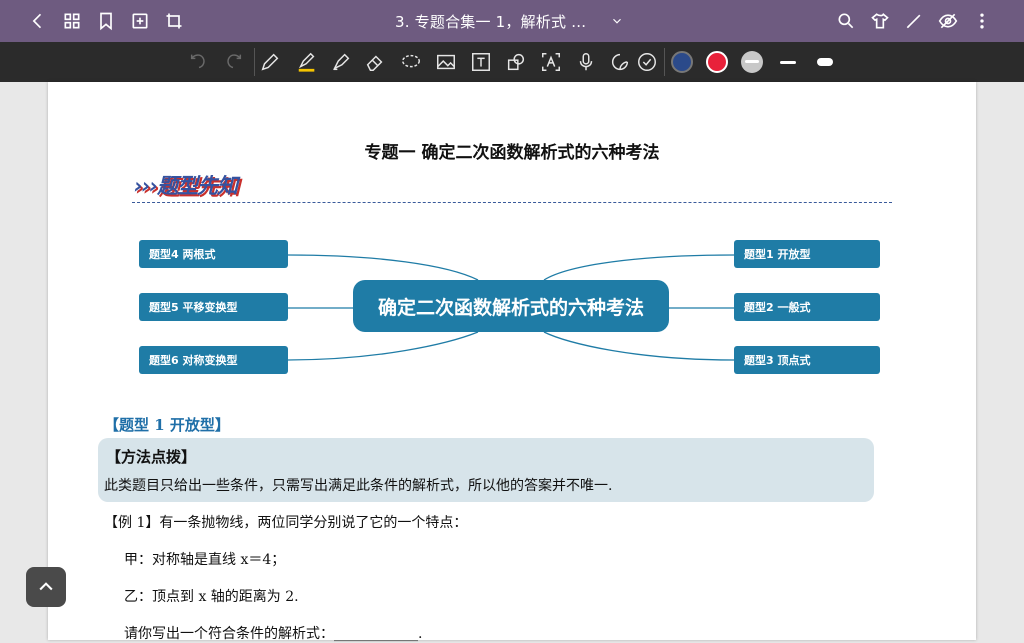 Image resolution: width=1024 pixels, height=643 pixels. I want to click on mindmap-node-type5: 题型5 平移变换型, so click(213, 307).